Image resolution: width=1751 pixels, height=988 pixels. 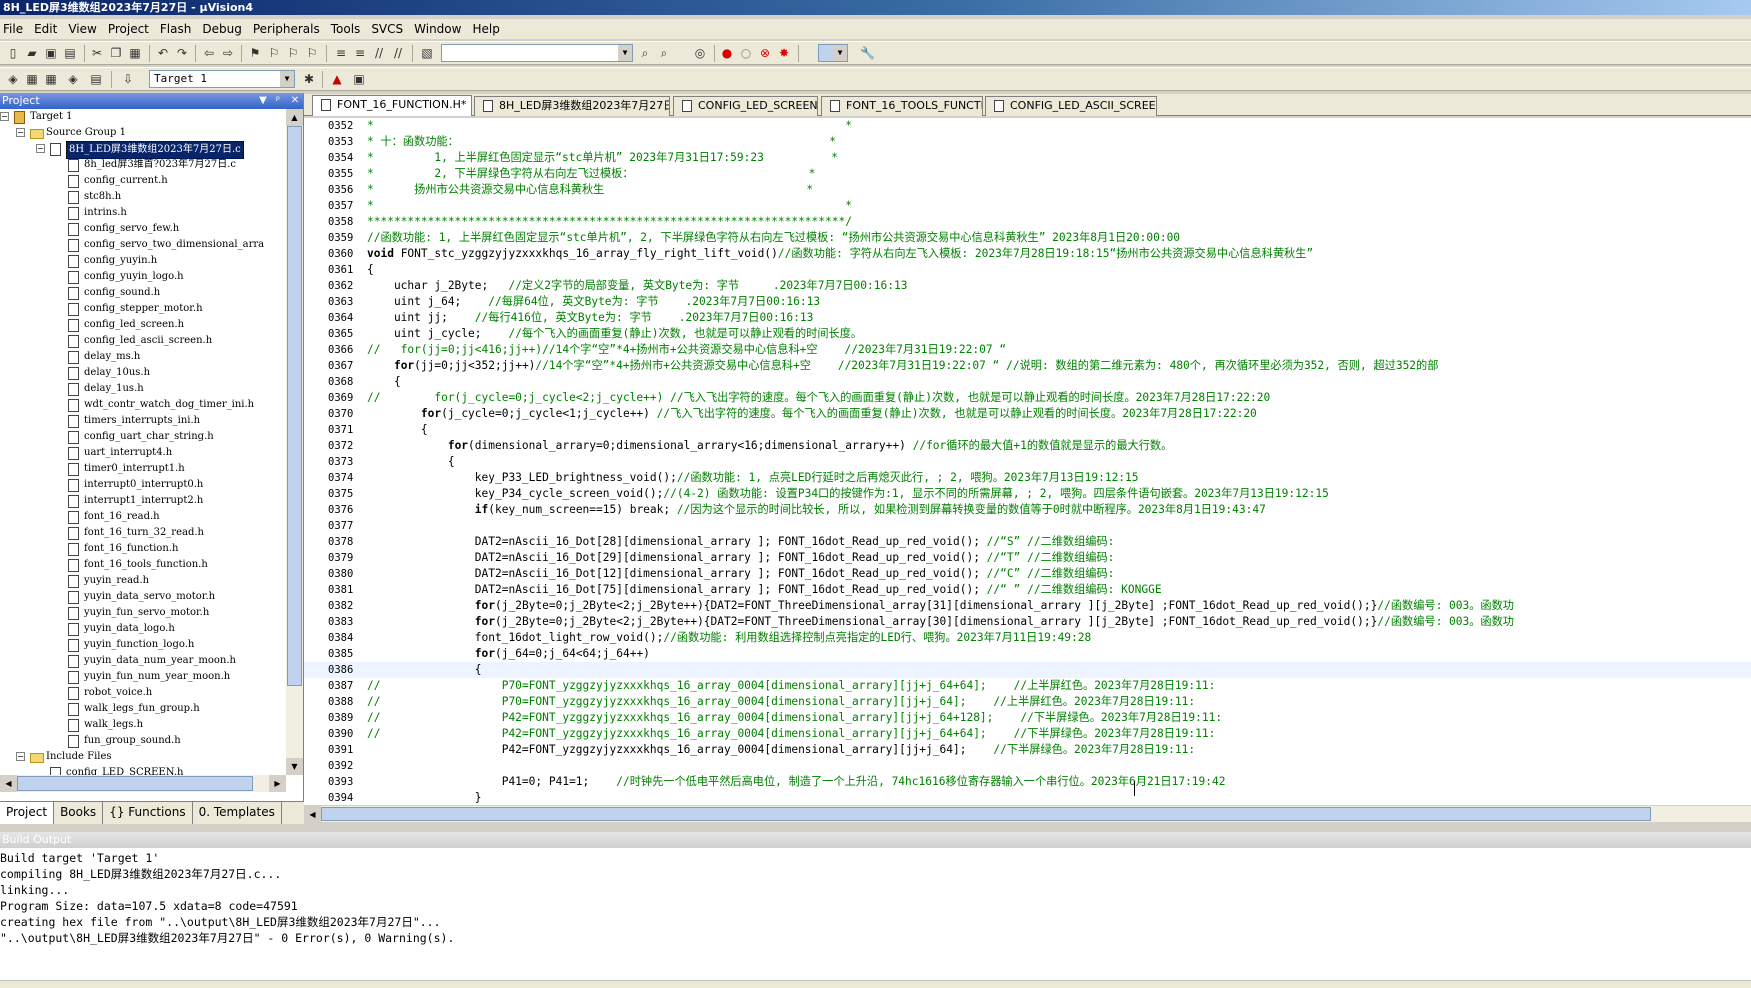 What do you see at coordinates (143, 453) in the screenshot?
I see `tree-file: uart_interrupt4.h` at bounding box center [143, 453].